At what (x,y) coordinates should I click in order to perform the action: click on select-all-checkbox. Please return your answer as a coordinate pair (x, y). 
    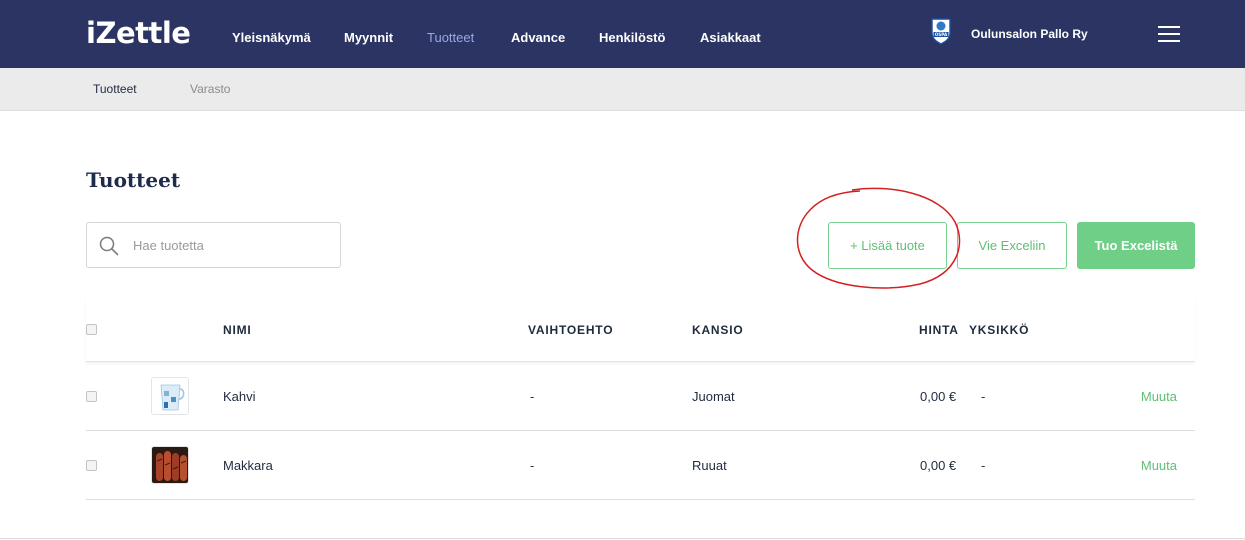
    Looking at the image, I should click on (91, 329).